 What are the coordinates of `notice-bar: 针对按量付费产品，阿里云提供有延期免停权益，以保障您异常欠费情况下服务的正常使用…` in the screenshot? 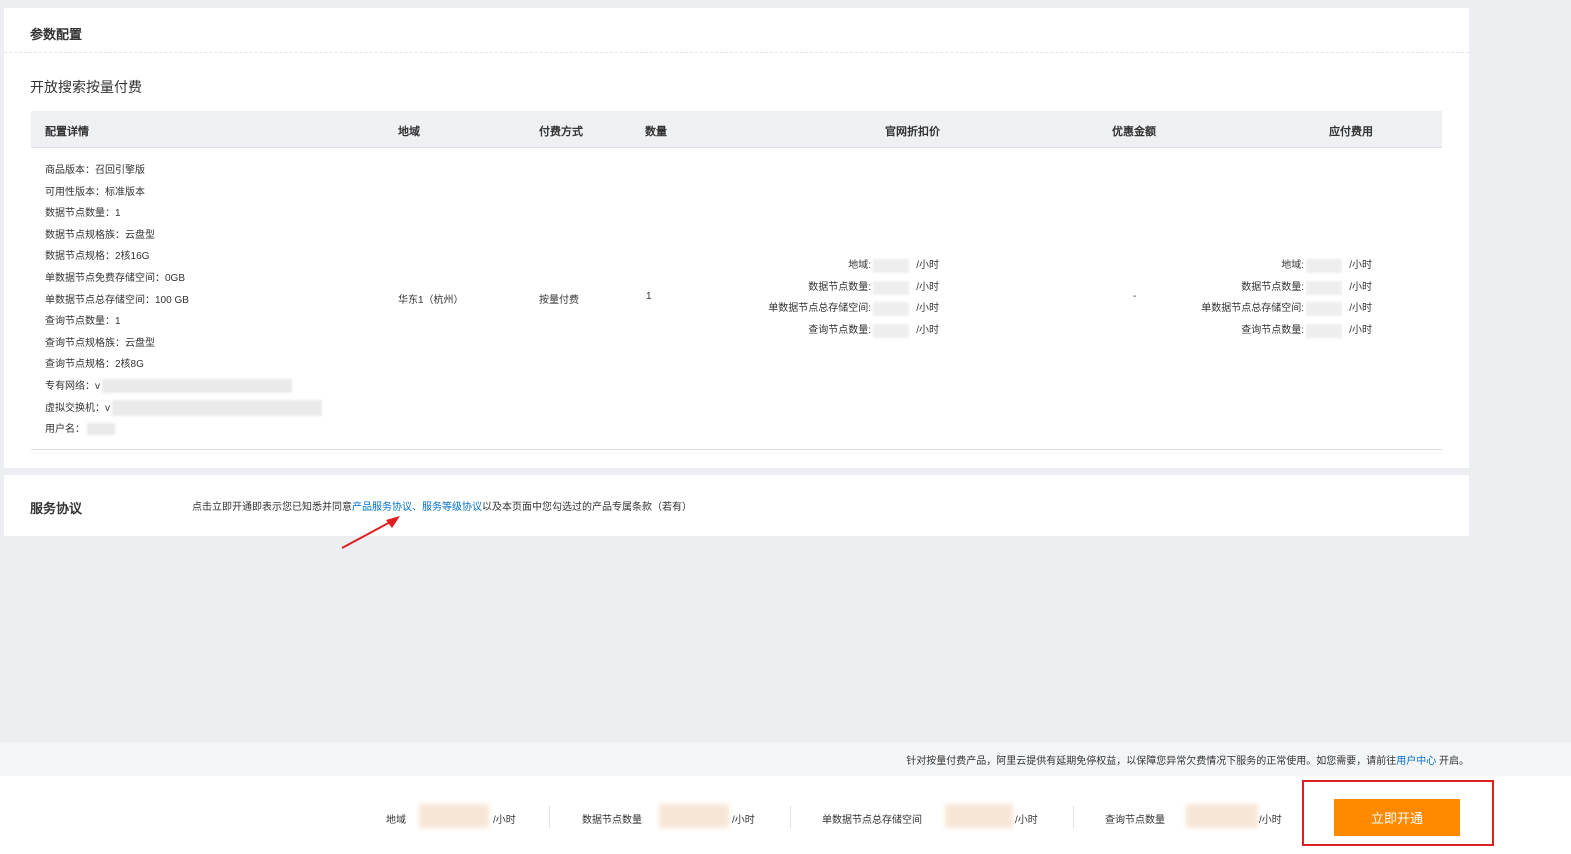 It's located at (785, 759).